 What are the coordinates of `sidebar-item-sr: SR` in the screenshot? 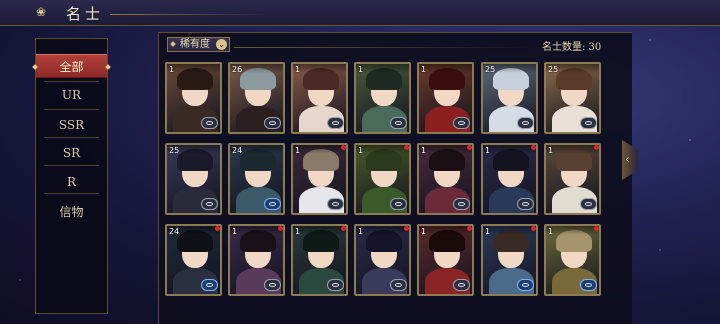 It's located at (71, 153).